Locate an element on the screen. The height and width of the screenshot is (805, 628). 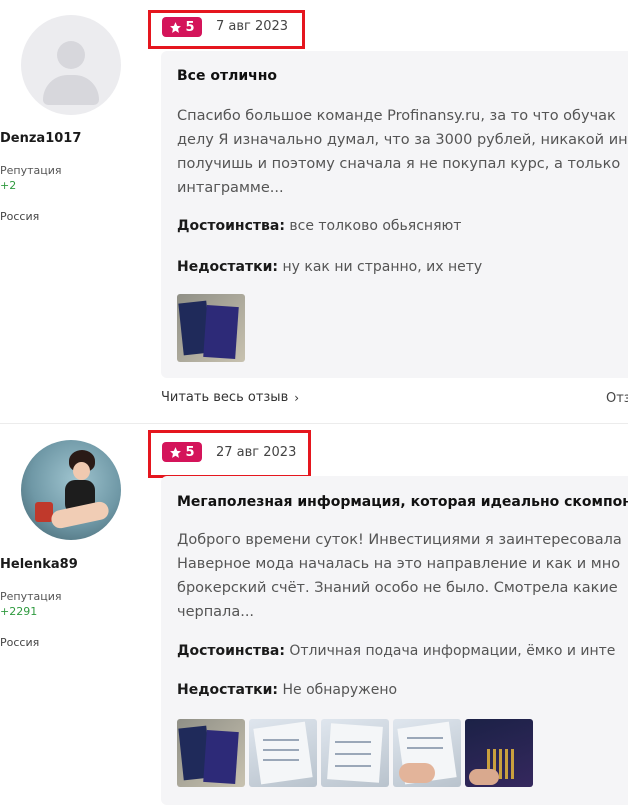
author-name: Helenka89 is located at coordinates (71, 564).